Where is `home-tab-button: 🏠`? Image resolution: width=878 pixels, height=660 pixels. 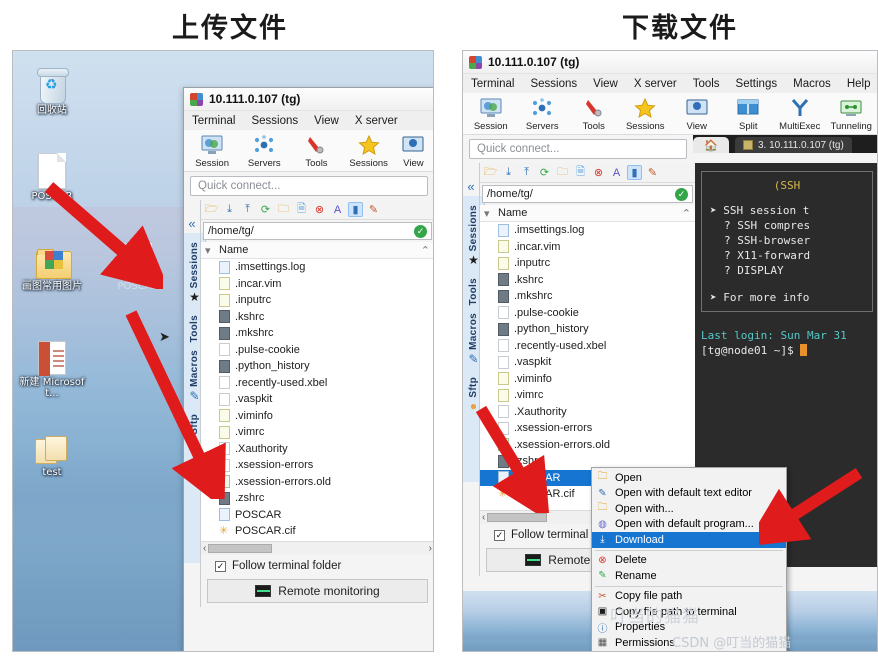
home-tab-button: 🏠 is located at coordinates (711, 145).